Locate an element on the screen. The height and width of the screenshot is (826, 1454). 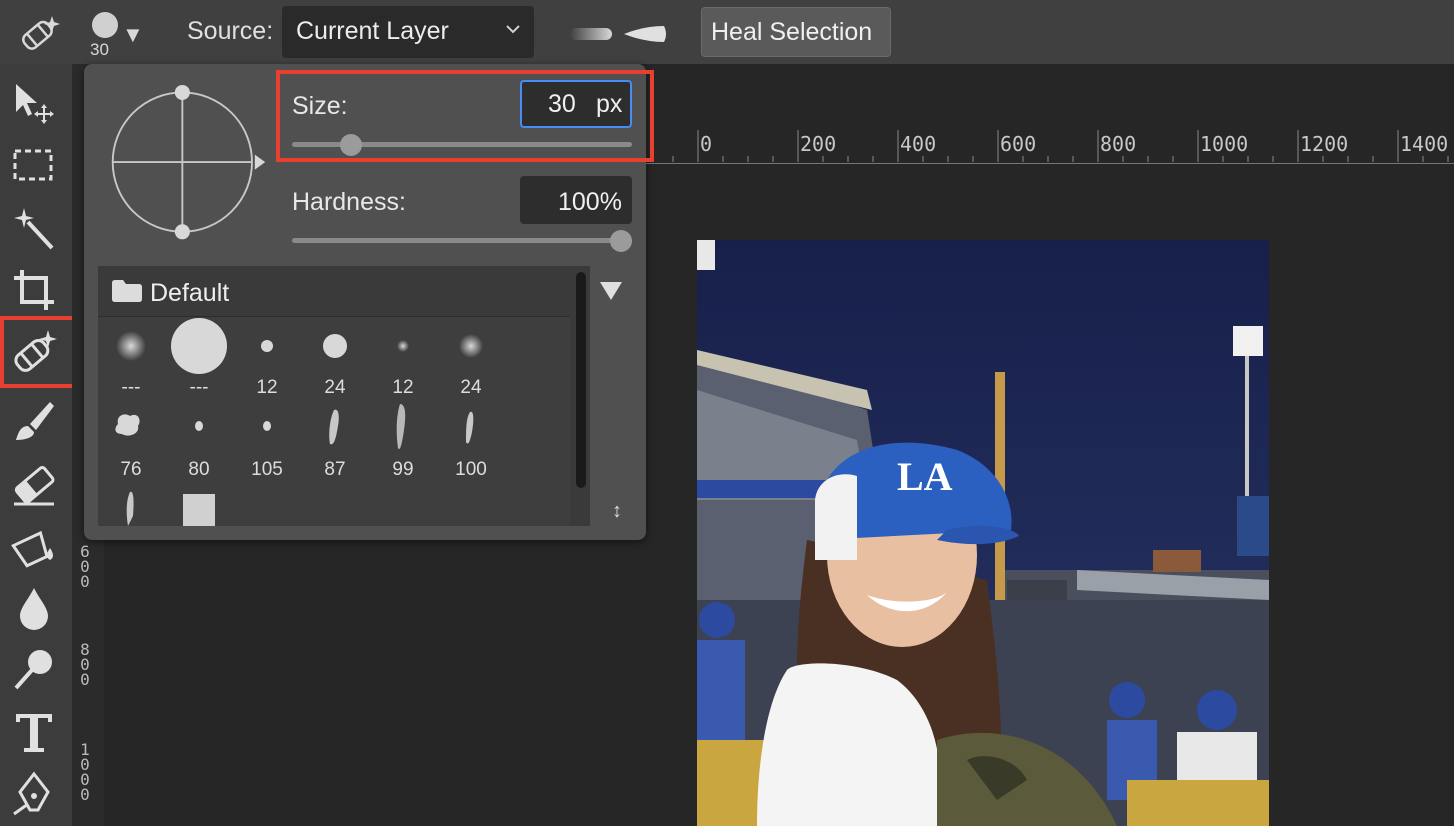
preset-label: 87 is located at coordinates (335, 469).